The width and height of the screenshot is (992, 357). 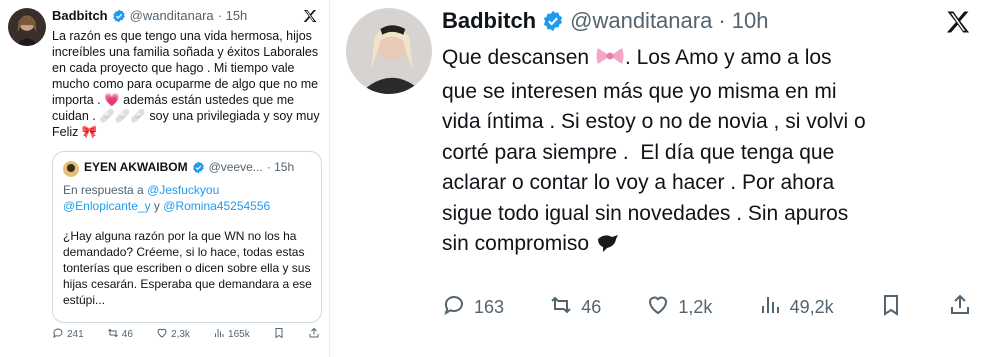 I want to click on action-bar: 163 46 1,2k 49,2k, so click(x=707, y=307).